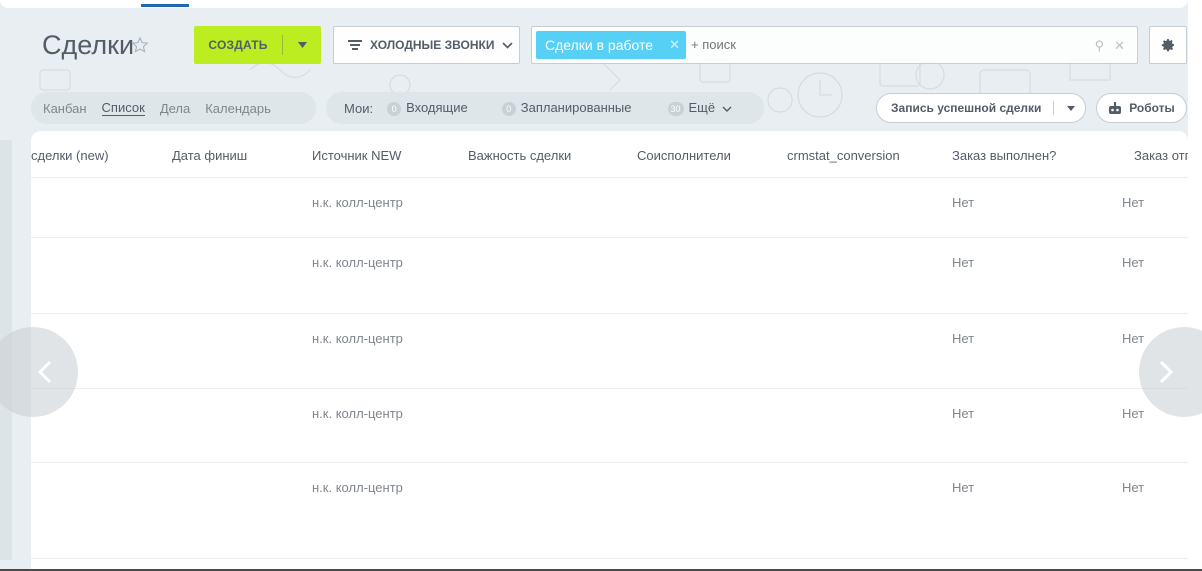 This screenshot has width=1202, height=571. Describe the element at coordinates (843, 155) in the screenshot. I see `column-header: crmstat_conversion` at that location.